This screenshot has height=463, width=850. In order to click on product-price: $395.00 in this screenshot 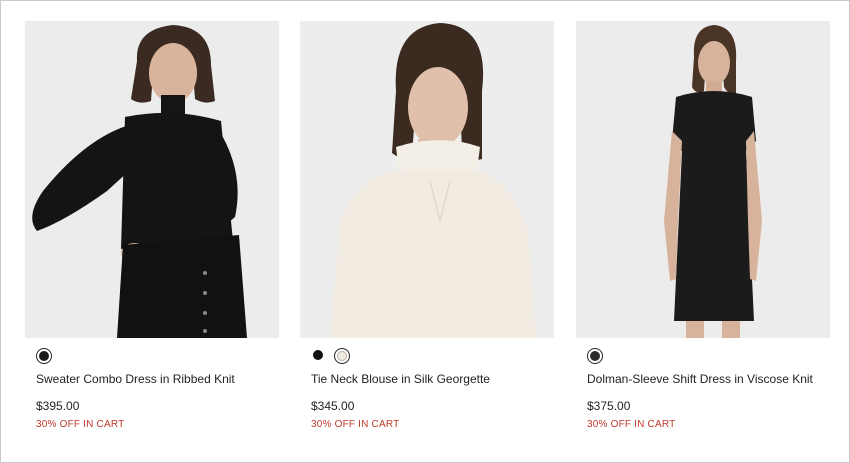, I will do `click(58, 406)`.